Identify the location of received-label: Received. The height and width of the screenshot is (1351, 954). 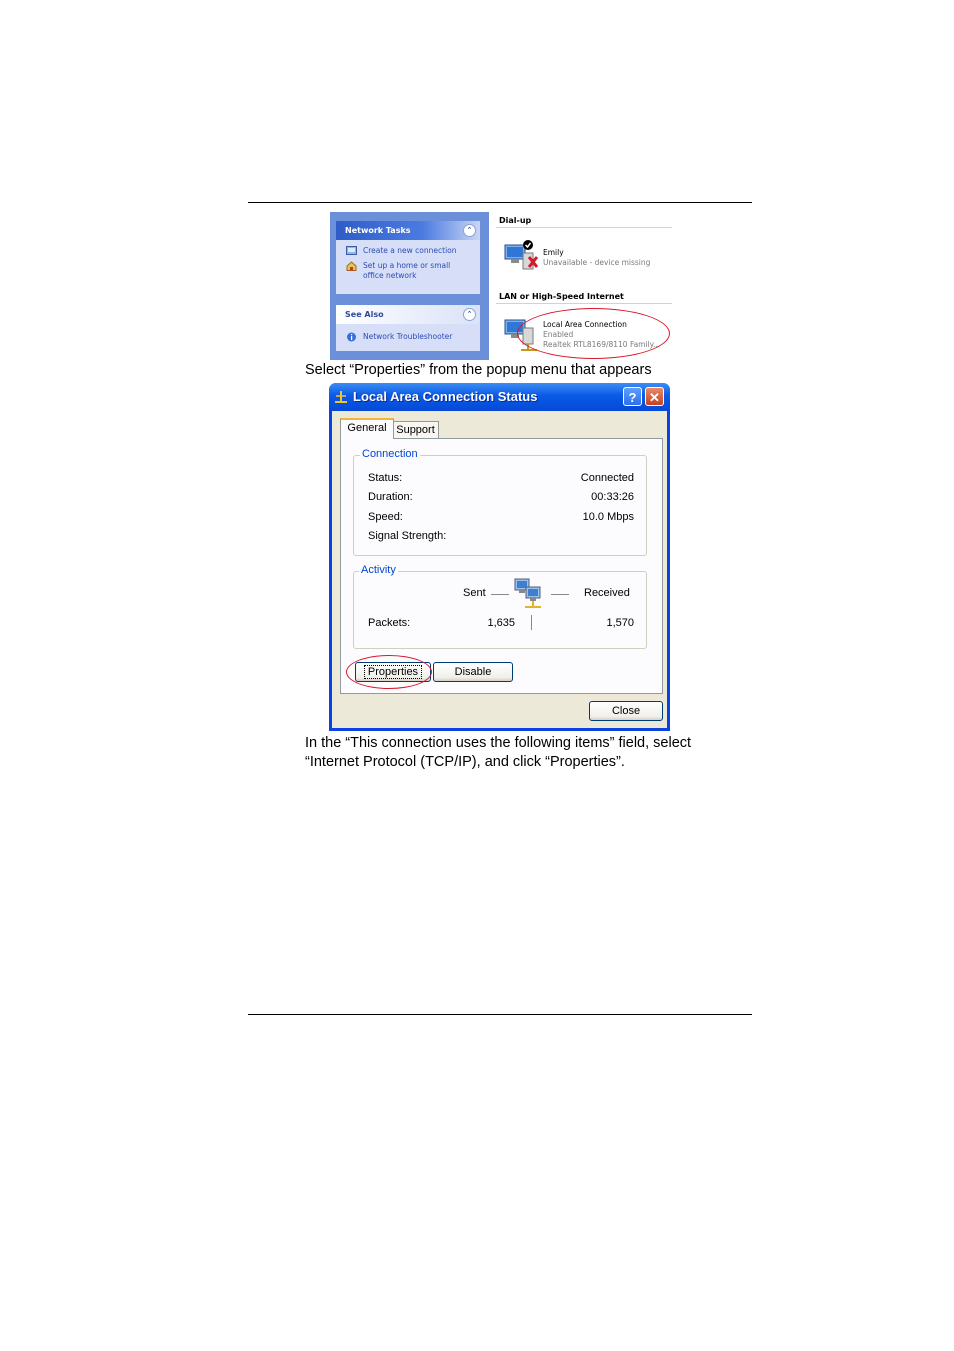
(607, 593).